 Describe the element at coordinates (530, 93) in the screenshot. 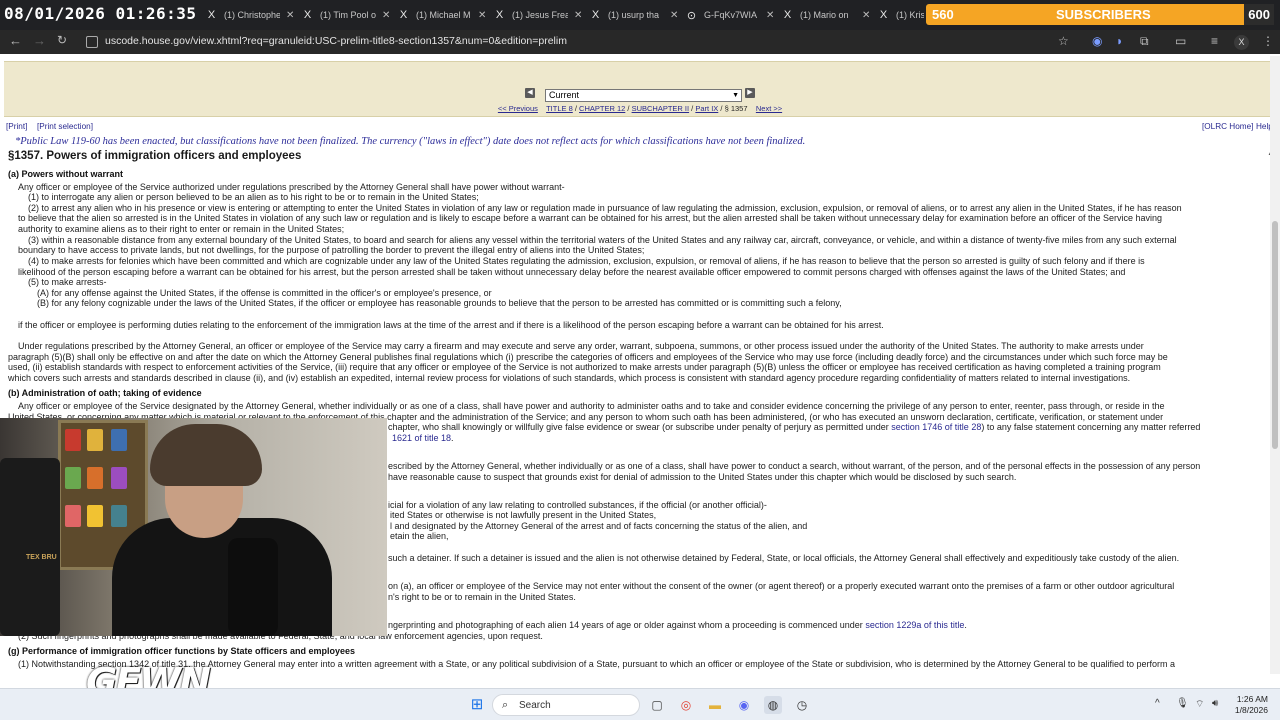

I see `previous-arrow-icon: ◀` at that location.